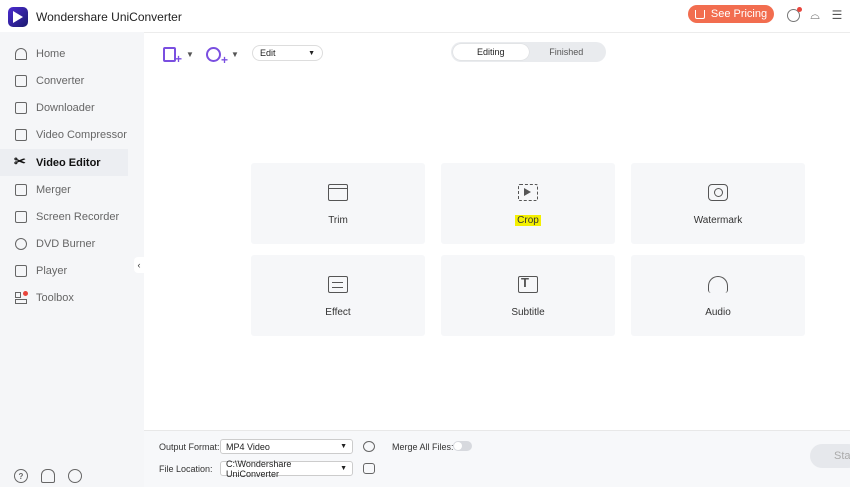 The height and width of the screenshot is (487, 850). I want to click on home-icon, so click(21, 53).